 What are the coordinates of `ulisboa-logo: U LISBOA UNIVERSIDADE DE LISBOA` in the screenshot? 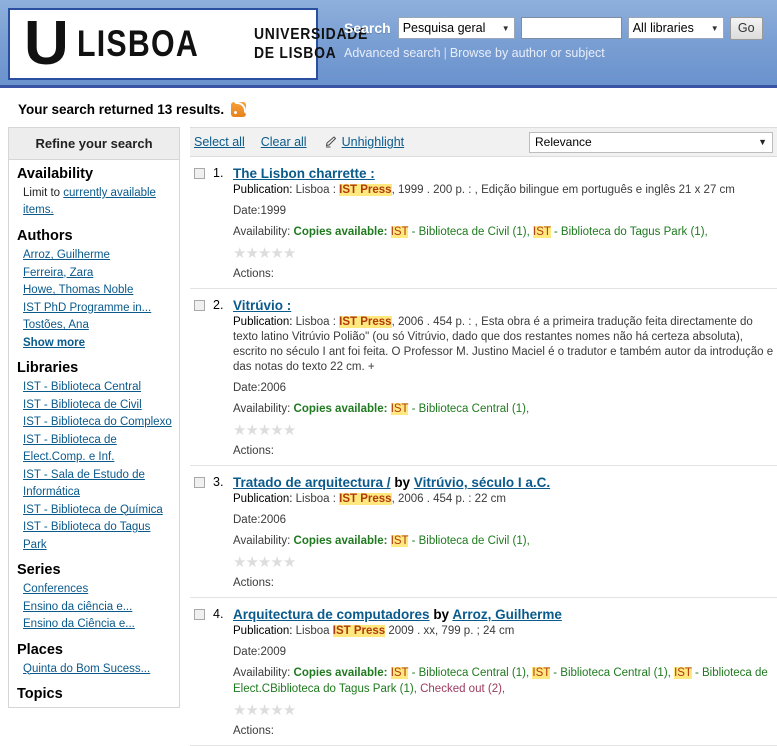 It's located at (187, 44).